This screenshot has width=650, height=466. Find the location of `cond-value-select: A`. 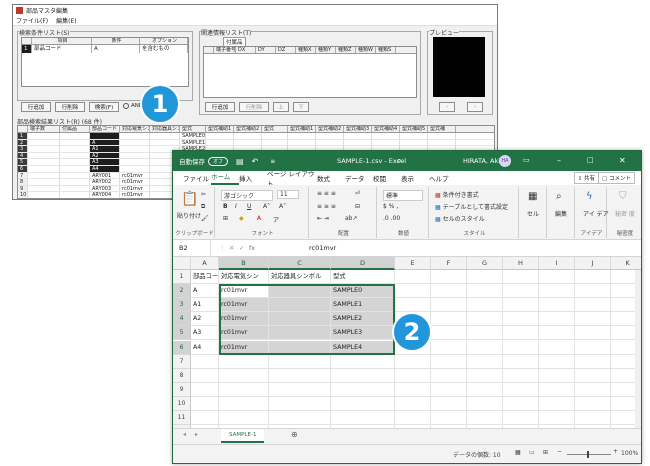

cond-value-select: A is located at coordinates (116, 49).